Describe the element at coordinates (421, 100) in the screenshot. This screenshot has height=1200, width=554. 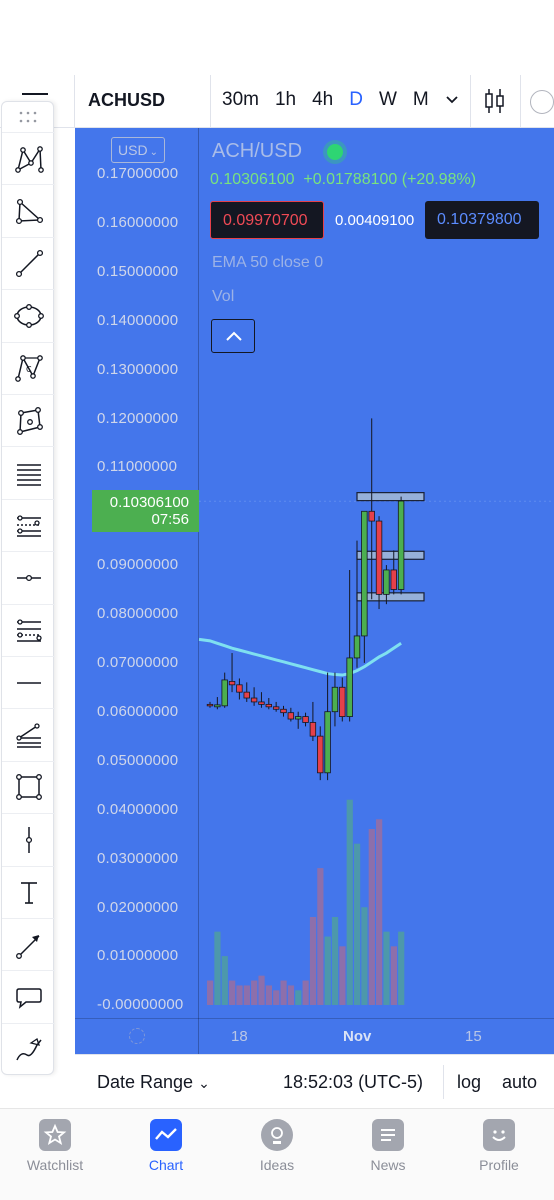
I see `interval-m: M` at that location.